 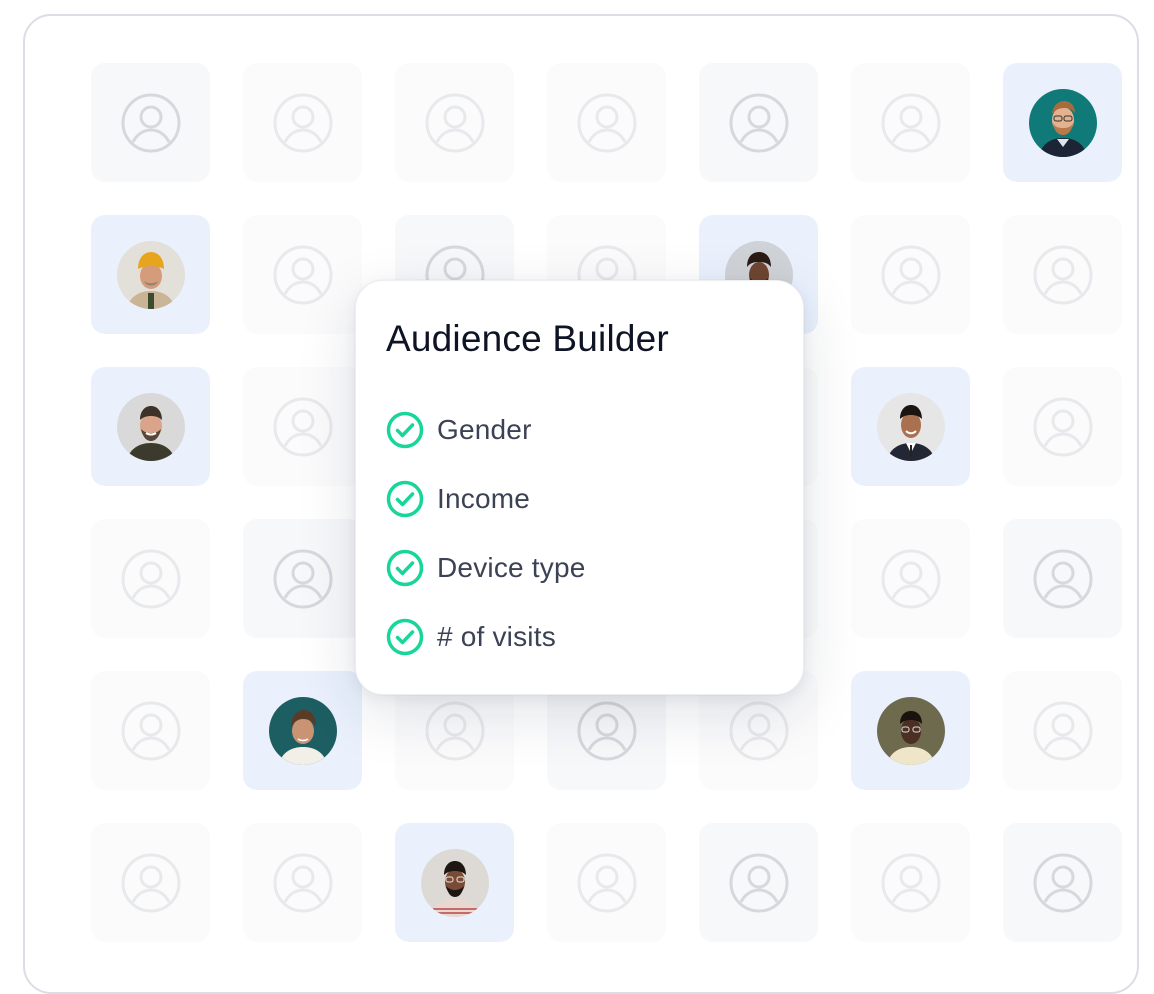 I want to click on criteria-label: Income, so click(x=484, y=498).